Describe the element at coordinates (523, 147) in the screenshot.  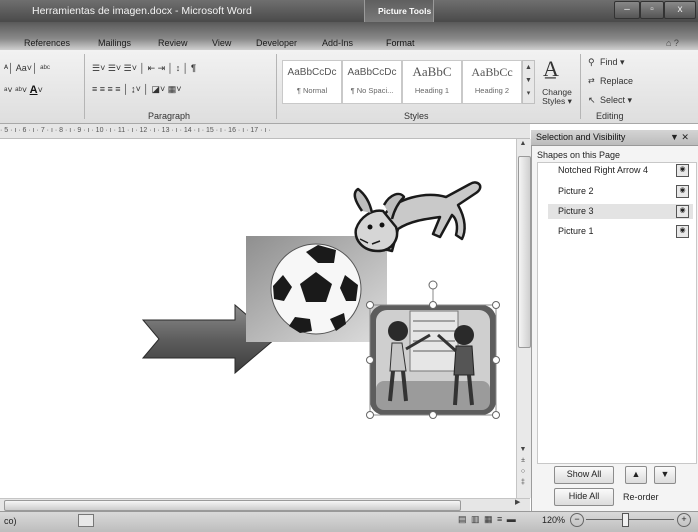
I see `scroll-up-icon: ▲` at that location.